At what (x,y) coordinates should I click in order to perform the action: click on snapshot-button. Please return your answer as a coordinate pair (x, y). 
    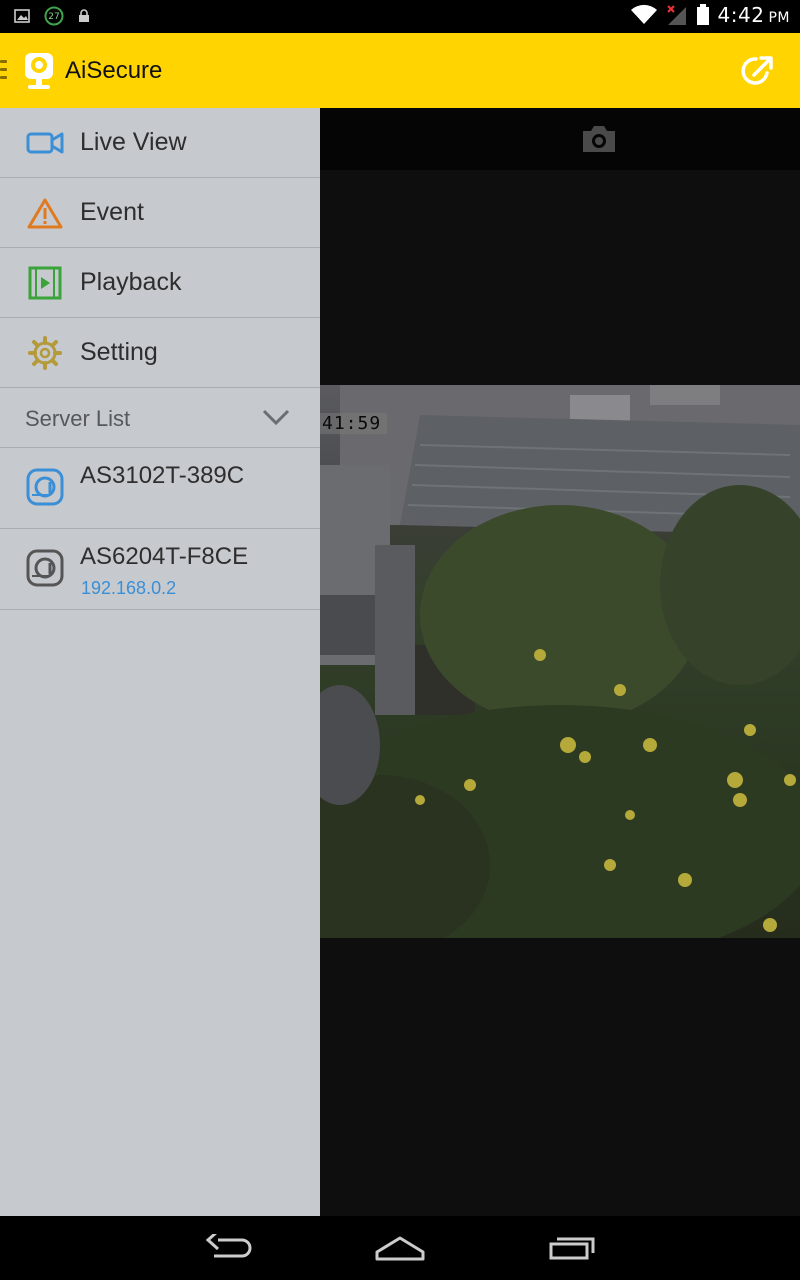
    Looking at the image, I should click on (599, 141).